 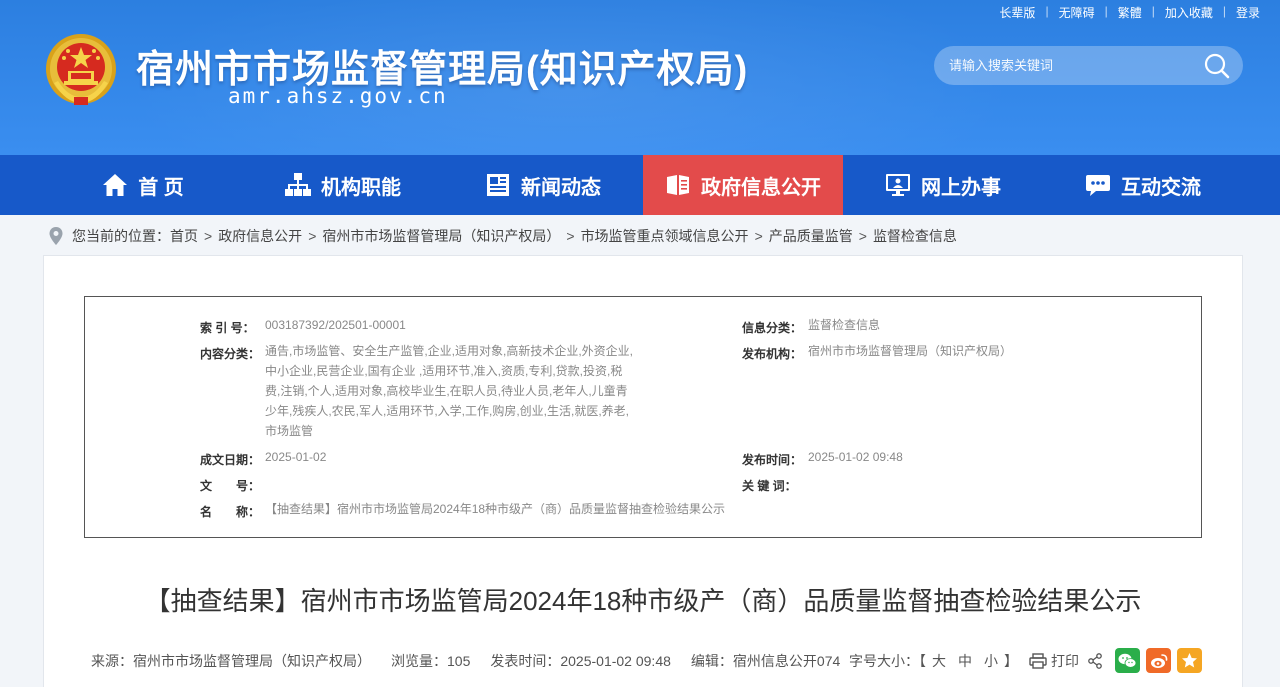 I want to click on nav-item-home: 首 页, so click(x=143, y=185).